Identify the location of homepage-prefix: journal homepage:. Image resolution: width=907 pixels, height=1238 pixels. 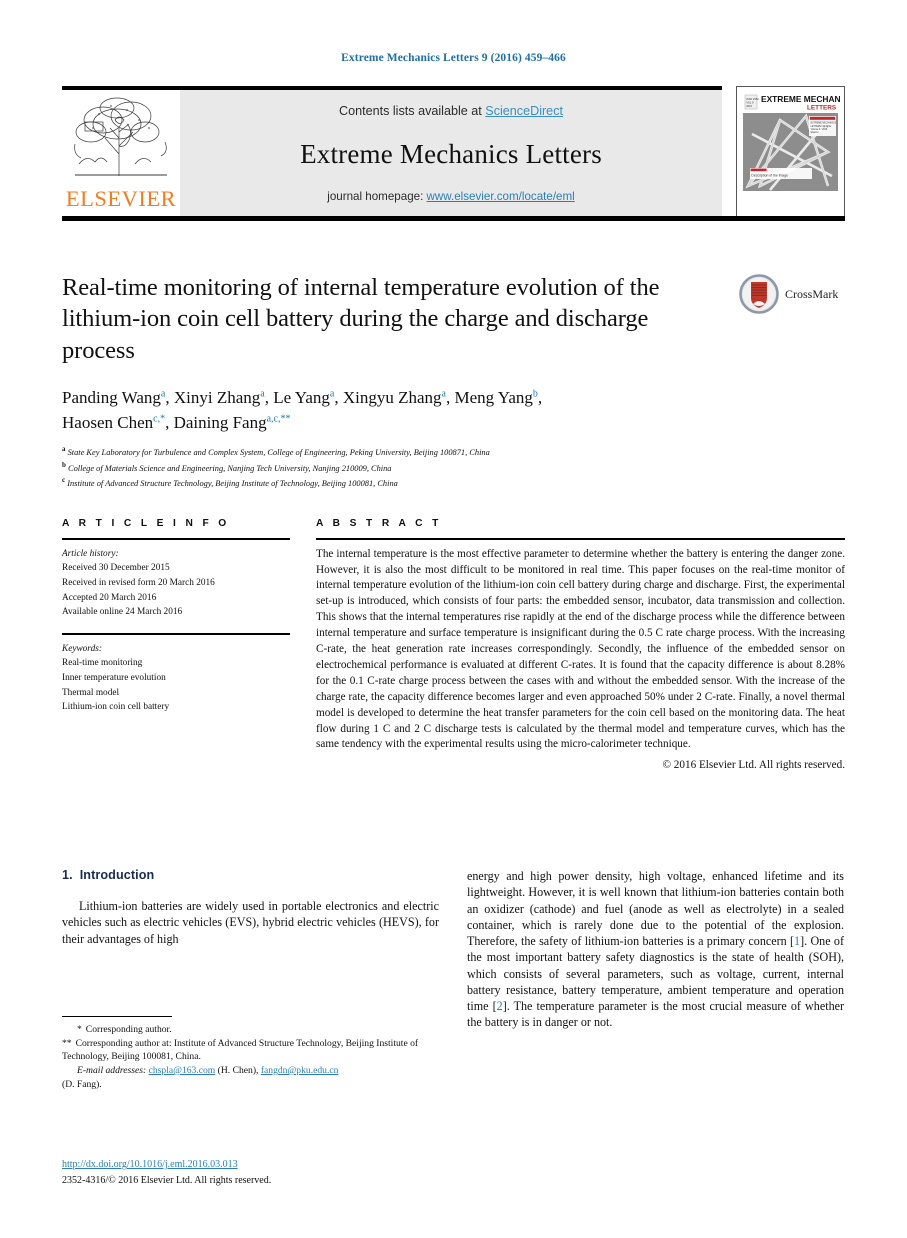
(377, 196).